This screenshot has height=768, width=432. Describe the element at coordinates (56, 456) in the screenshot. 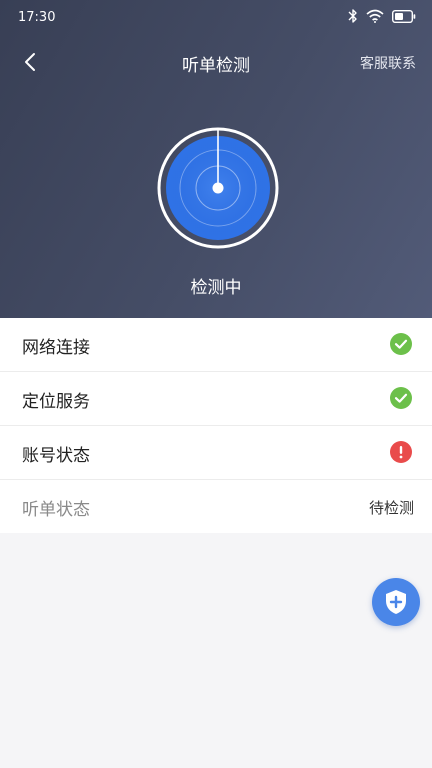

I see `check-label: 账号状态` at that location.